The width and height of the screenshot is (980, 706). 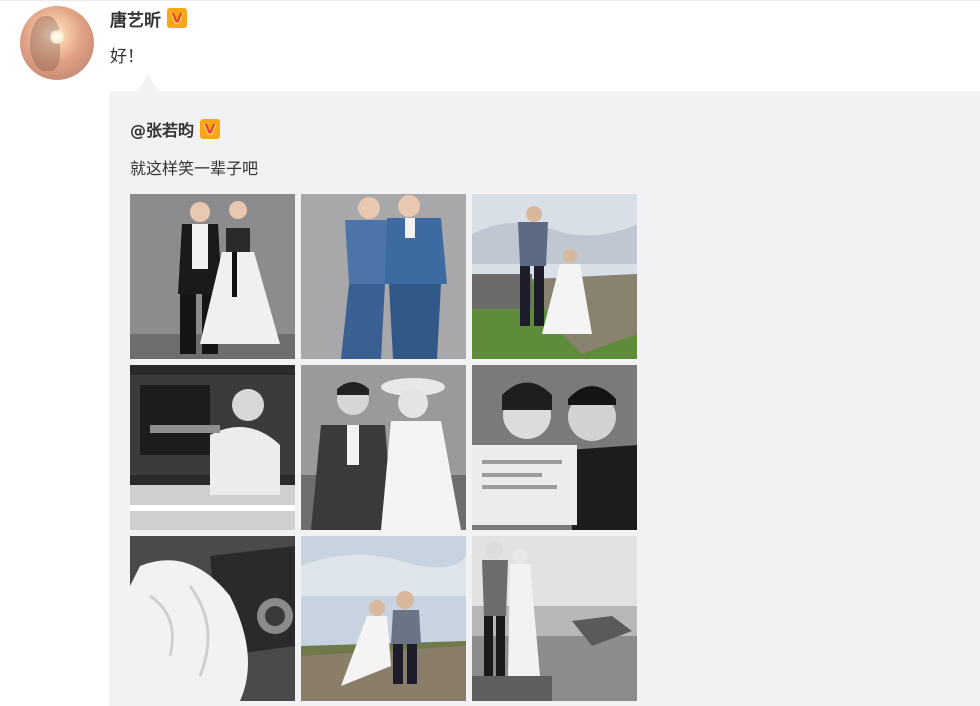 I want to click on user-name-link: 唐艺昕, so click(x=135, y=18).